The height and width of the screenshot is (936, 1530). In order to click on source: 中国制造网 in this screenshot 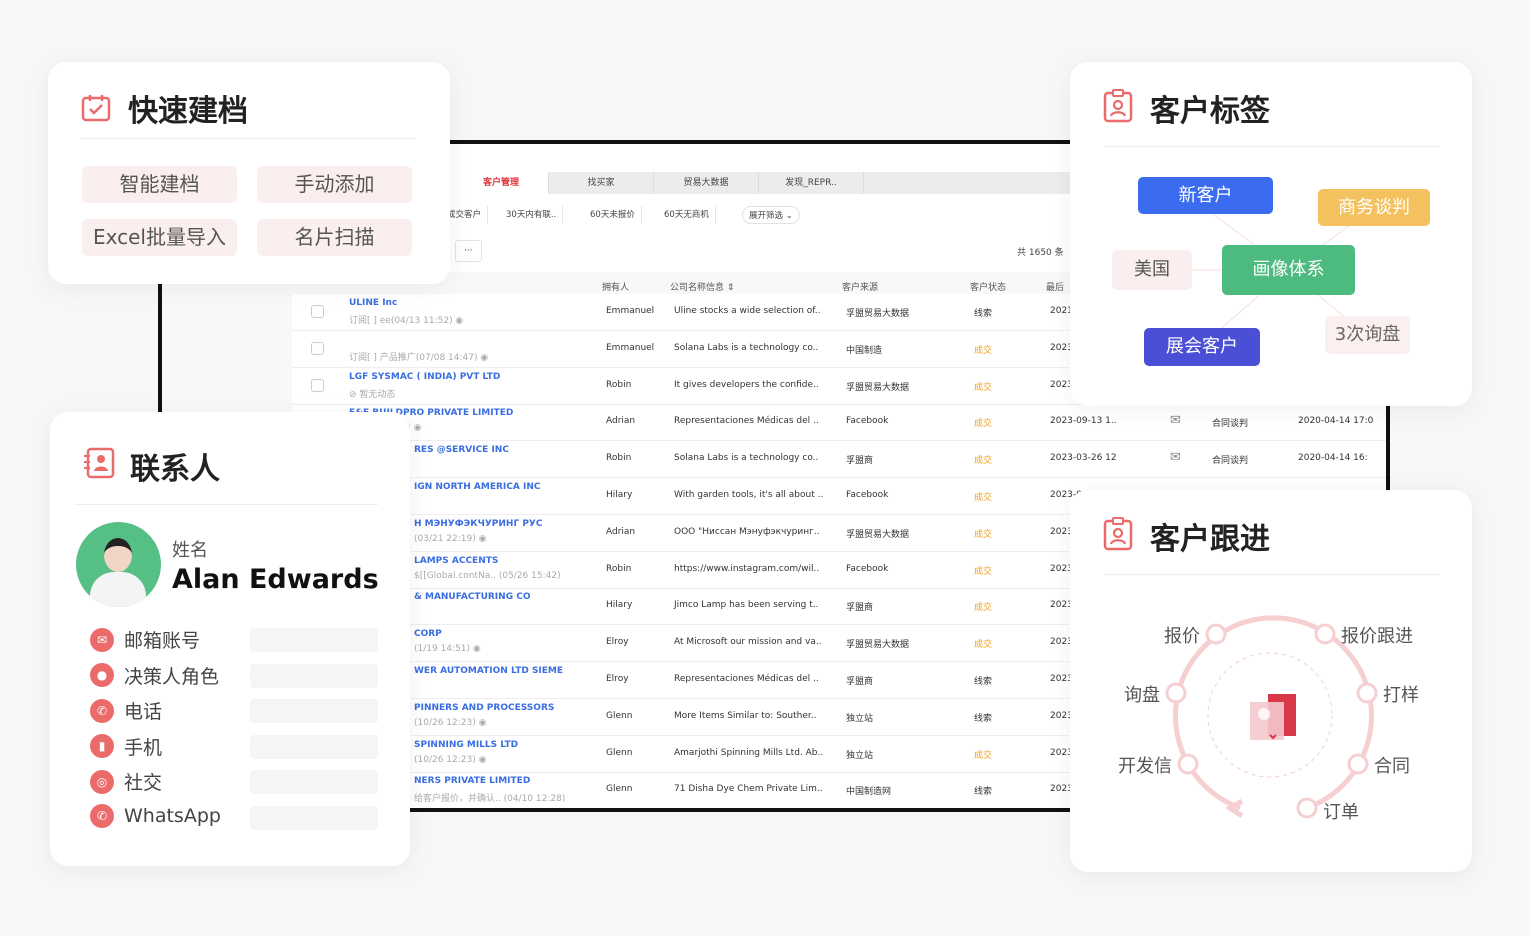, I will do `click(869, 792)`.